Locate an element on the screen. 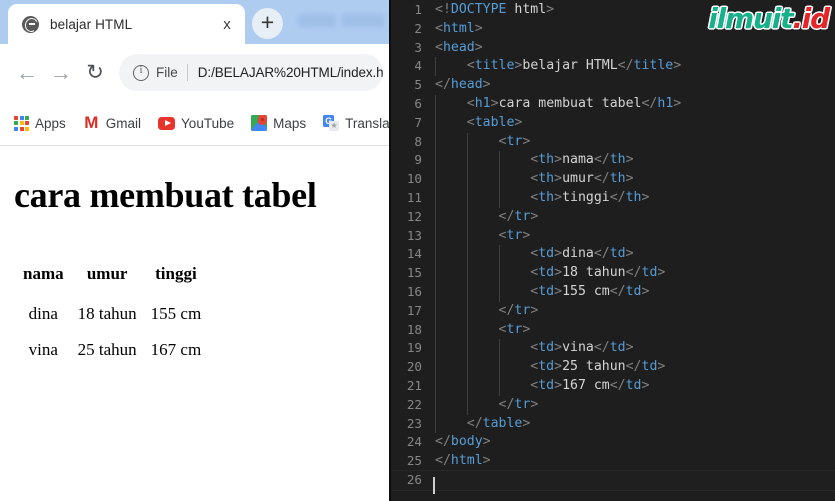  code-line: 3 <head> is located at coordinates (613, 48).